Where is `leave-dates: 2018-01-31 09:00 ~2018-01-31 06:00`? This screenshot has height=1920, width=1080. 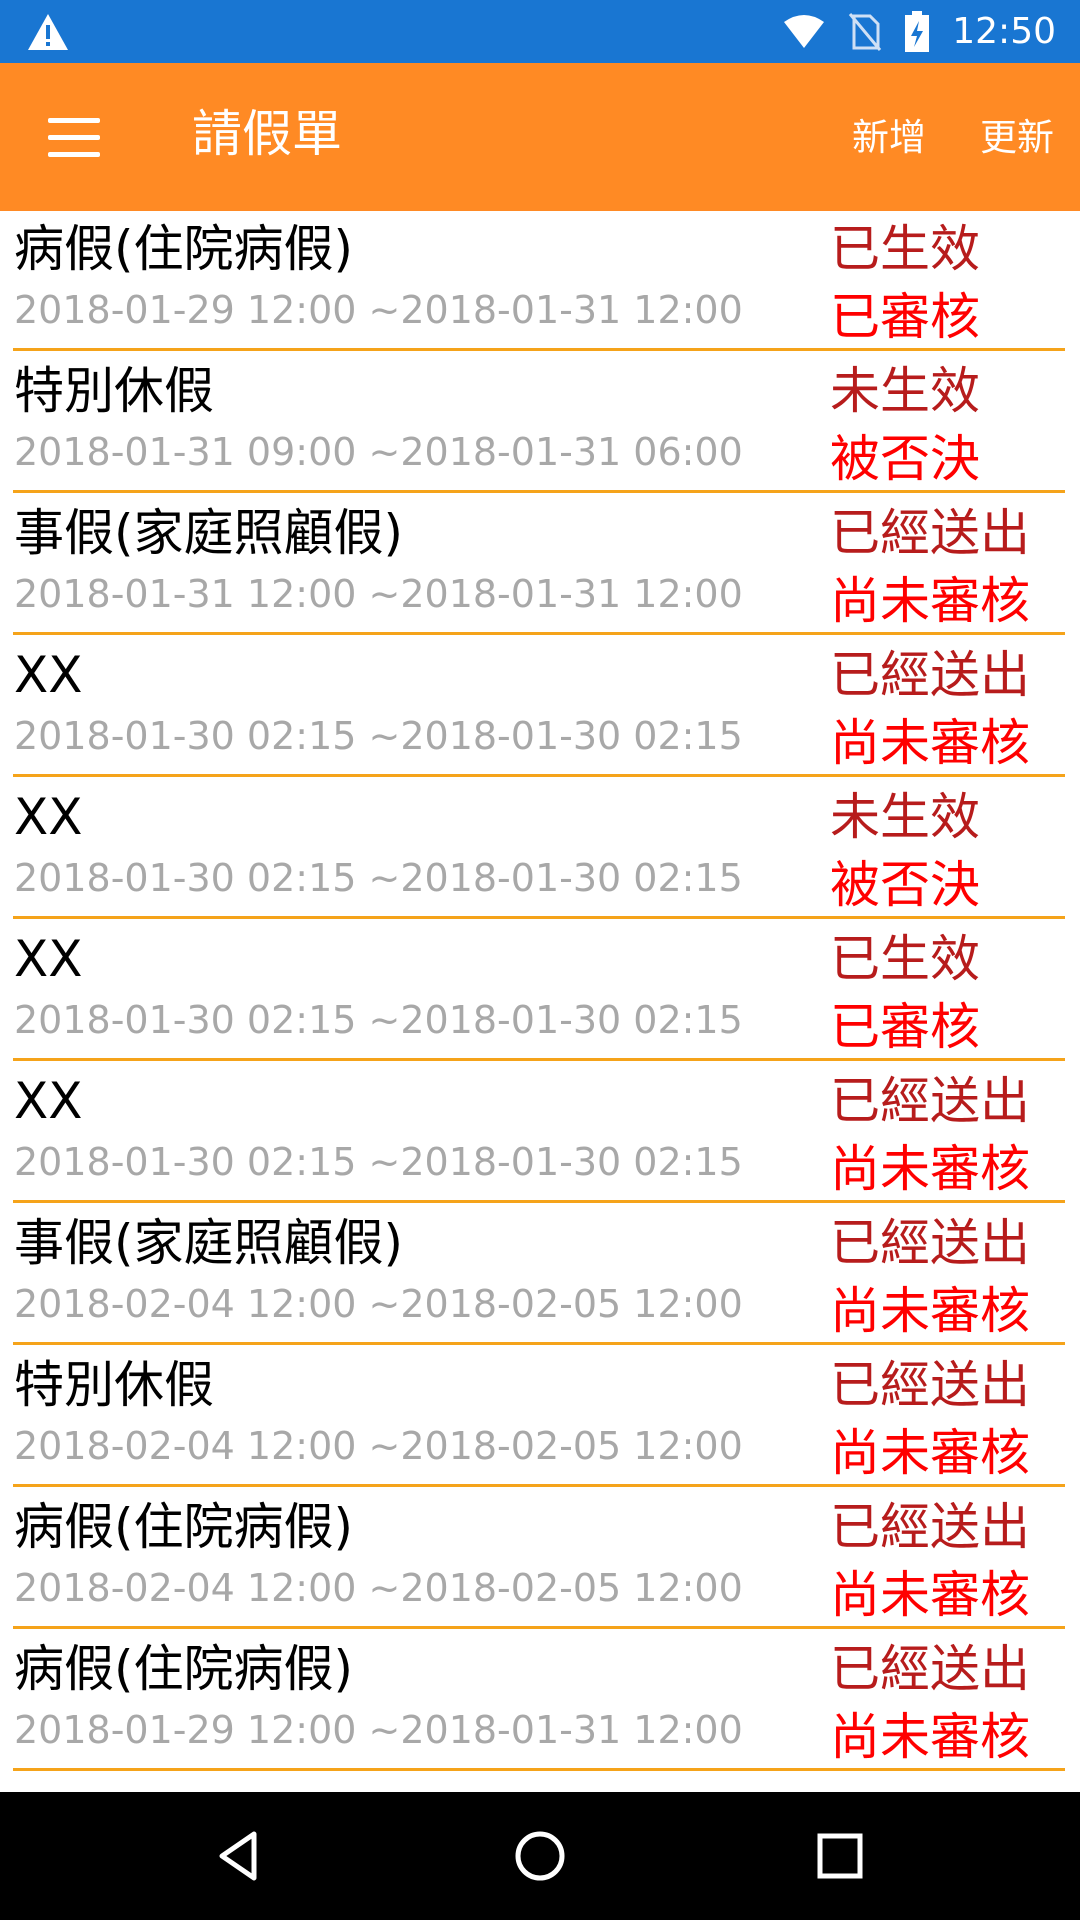
leave-dates: 2018-01-31 09:00 ~2018-01-31 06:00 is located at coordinates (378, 452).